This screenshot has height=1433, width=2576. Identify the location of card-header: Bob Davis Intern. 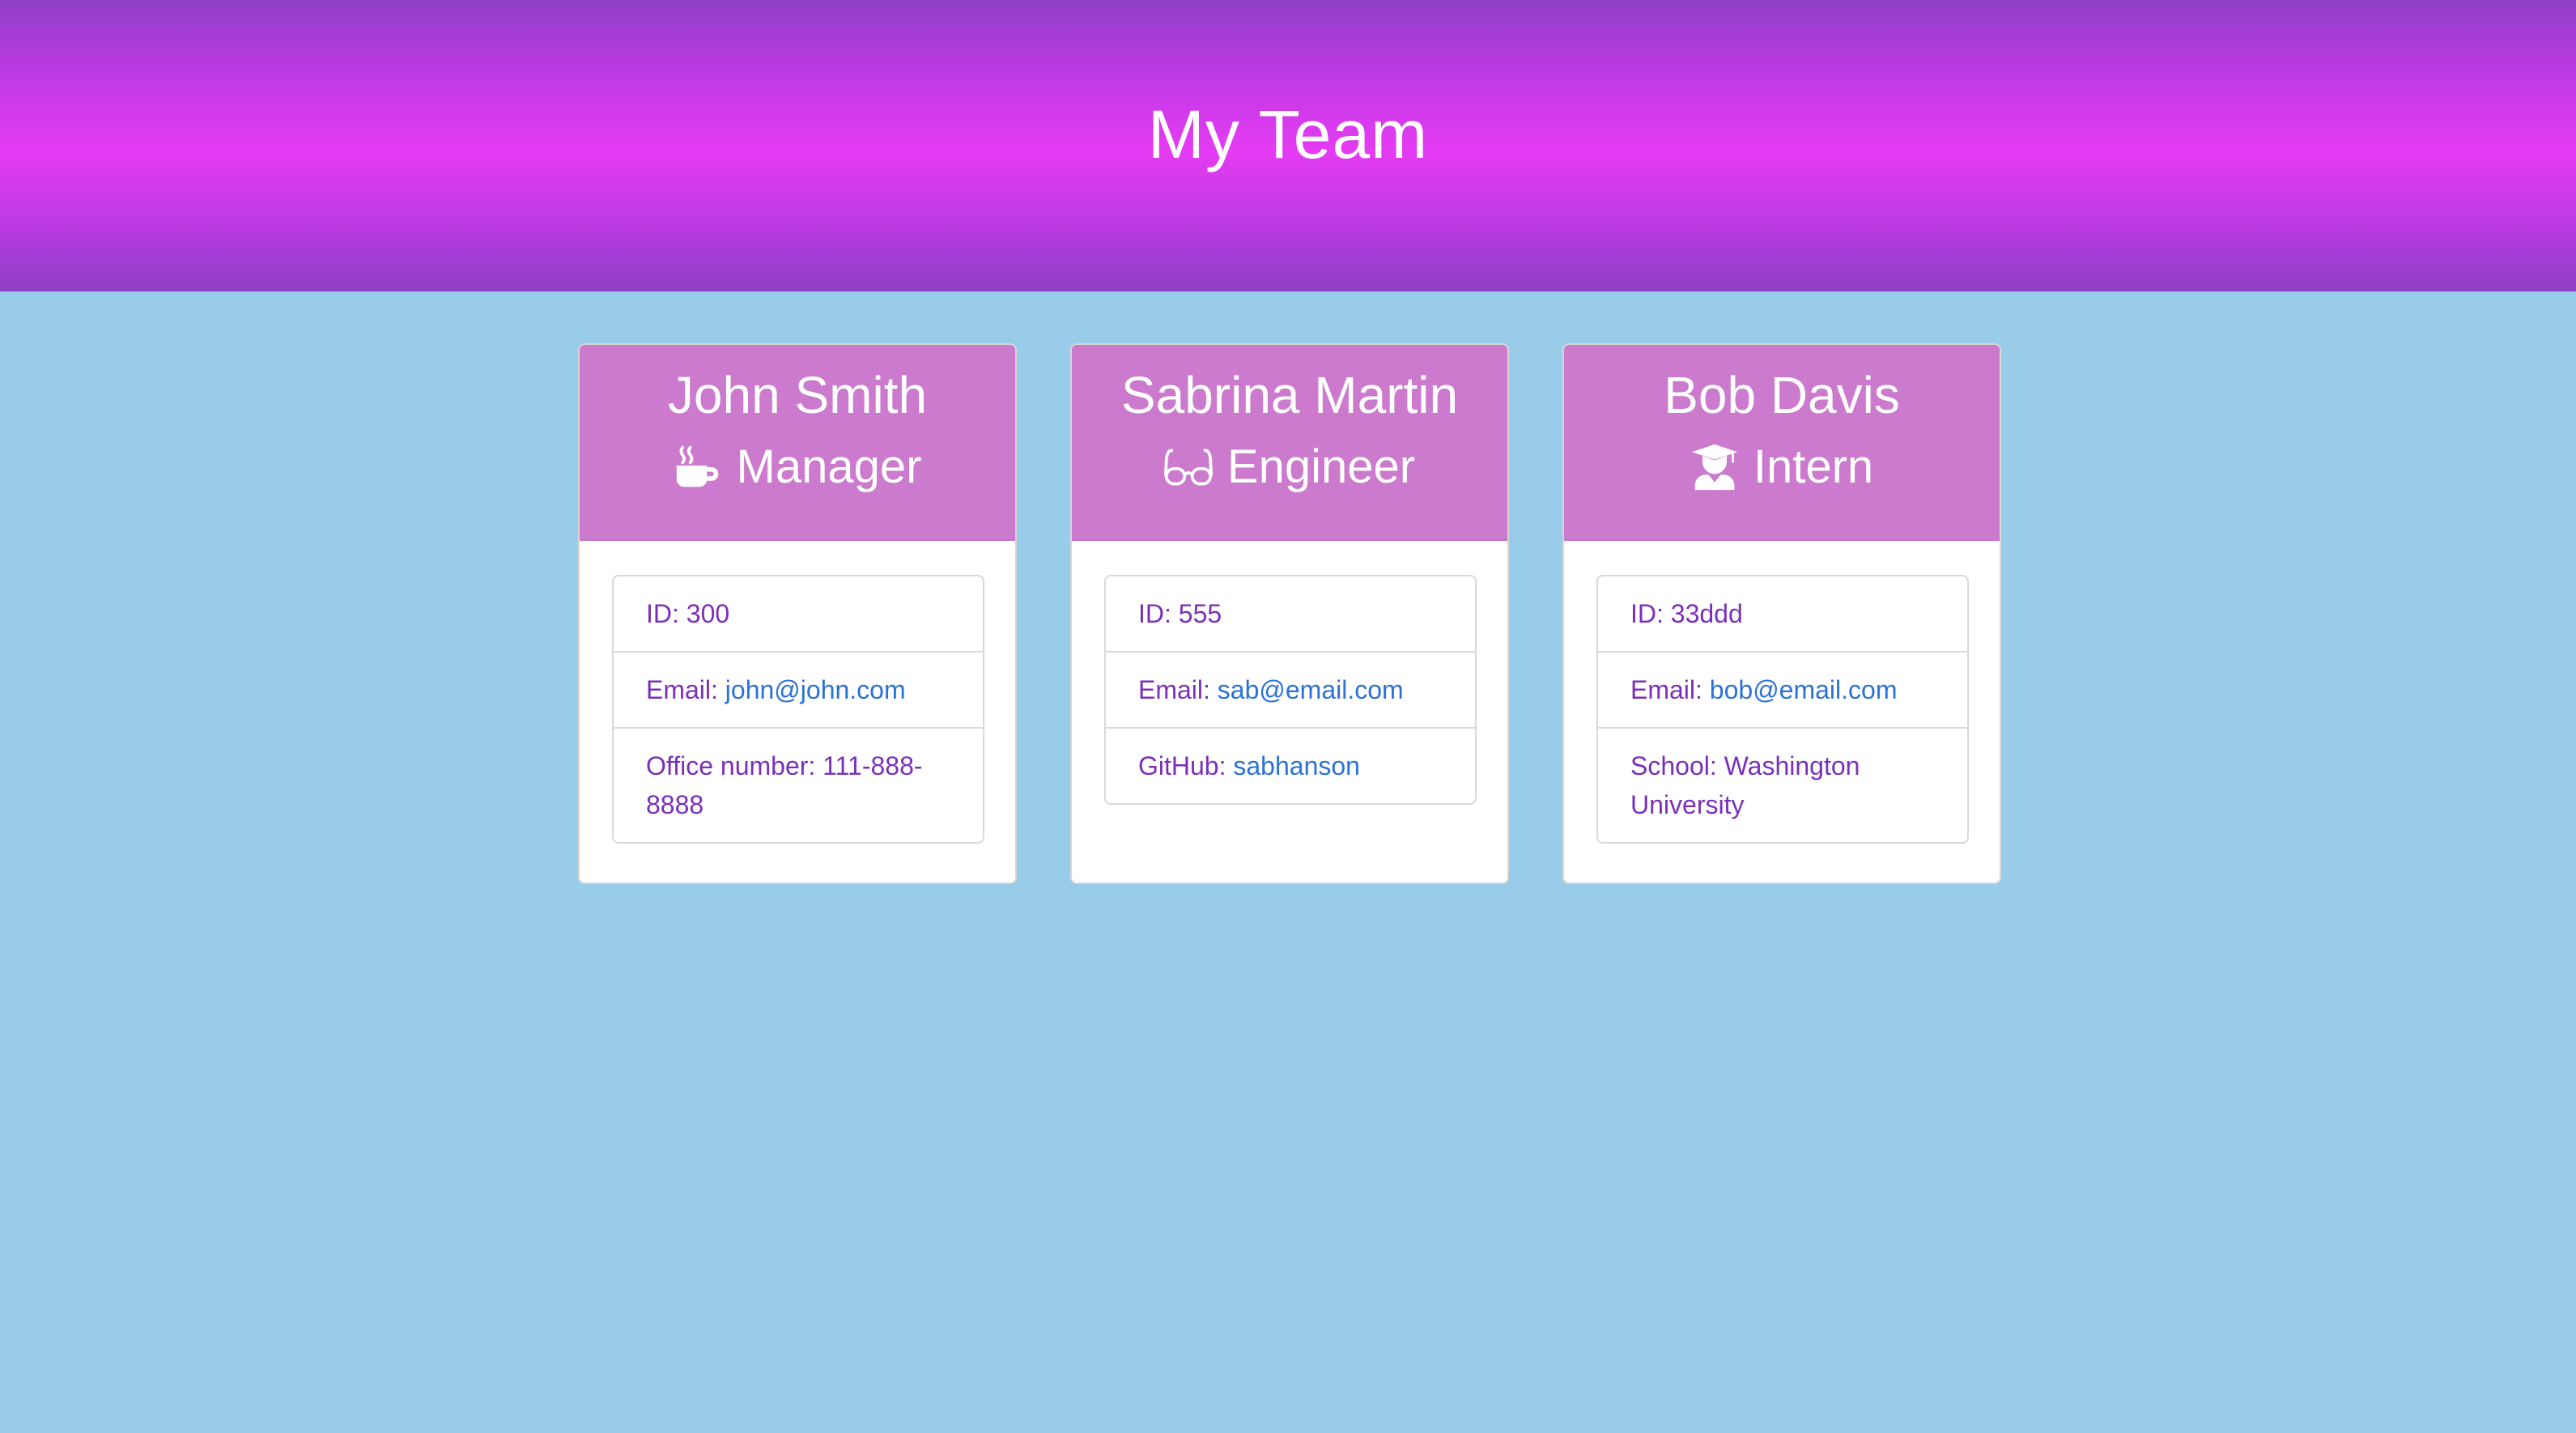
(1782, 443).